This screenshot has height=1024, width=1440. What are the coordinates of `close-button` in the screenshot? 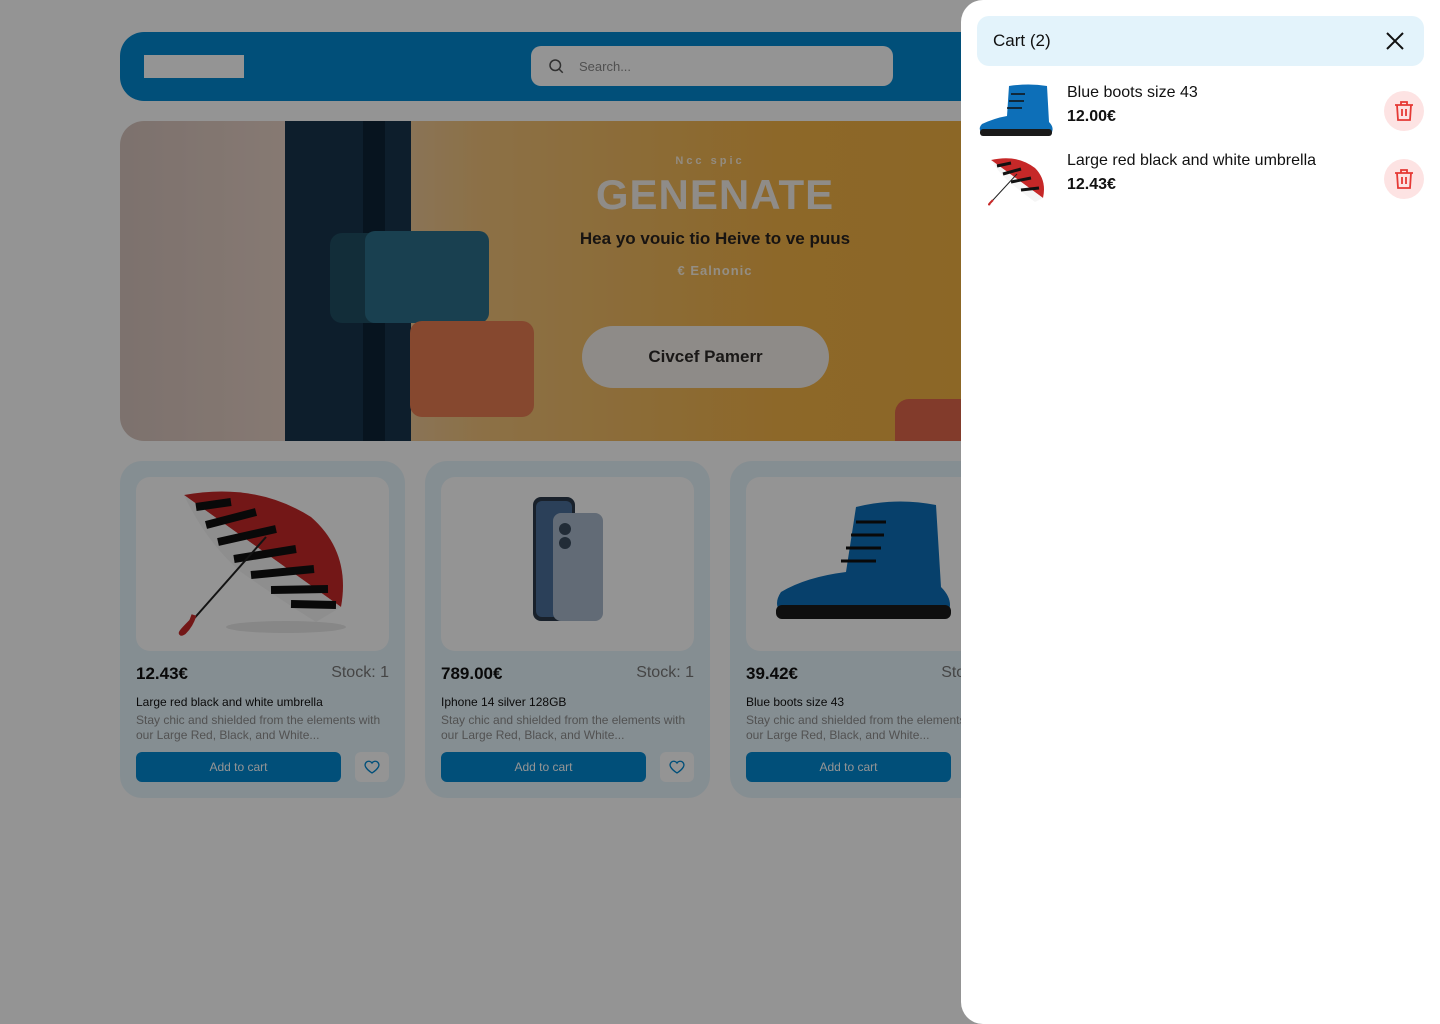 It's located at (1395, 41).